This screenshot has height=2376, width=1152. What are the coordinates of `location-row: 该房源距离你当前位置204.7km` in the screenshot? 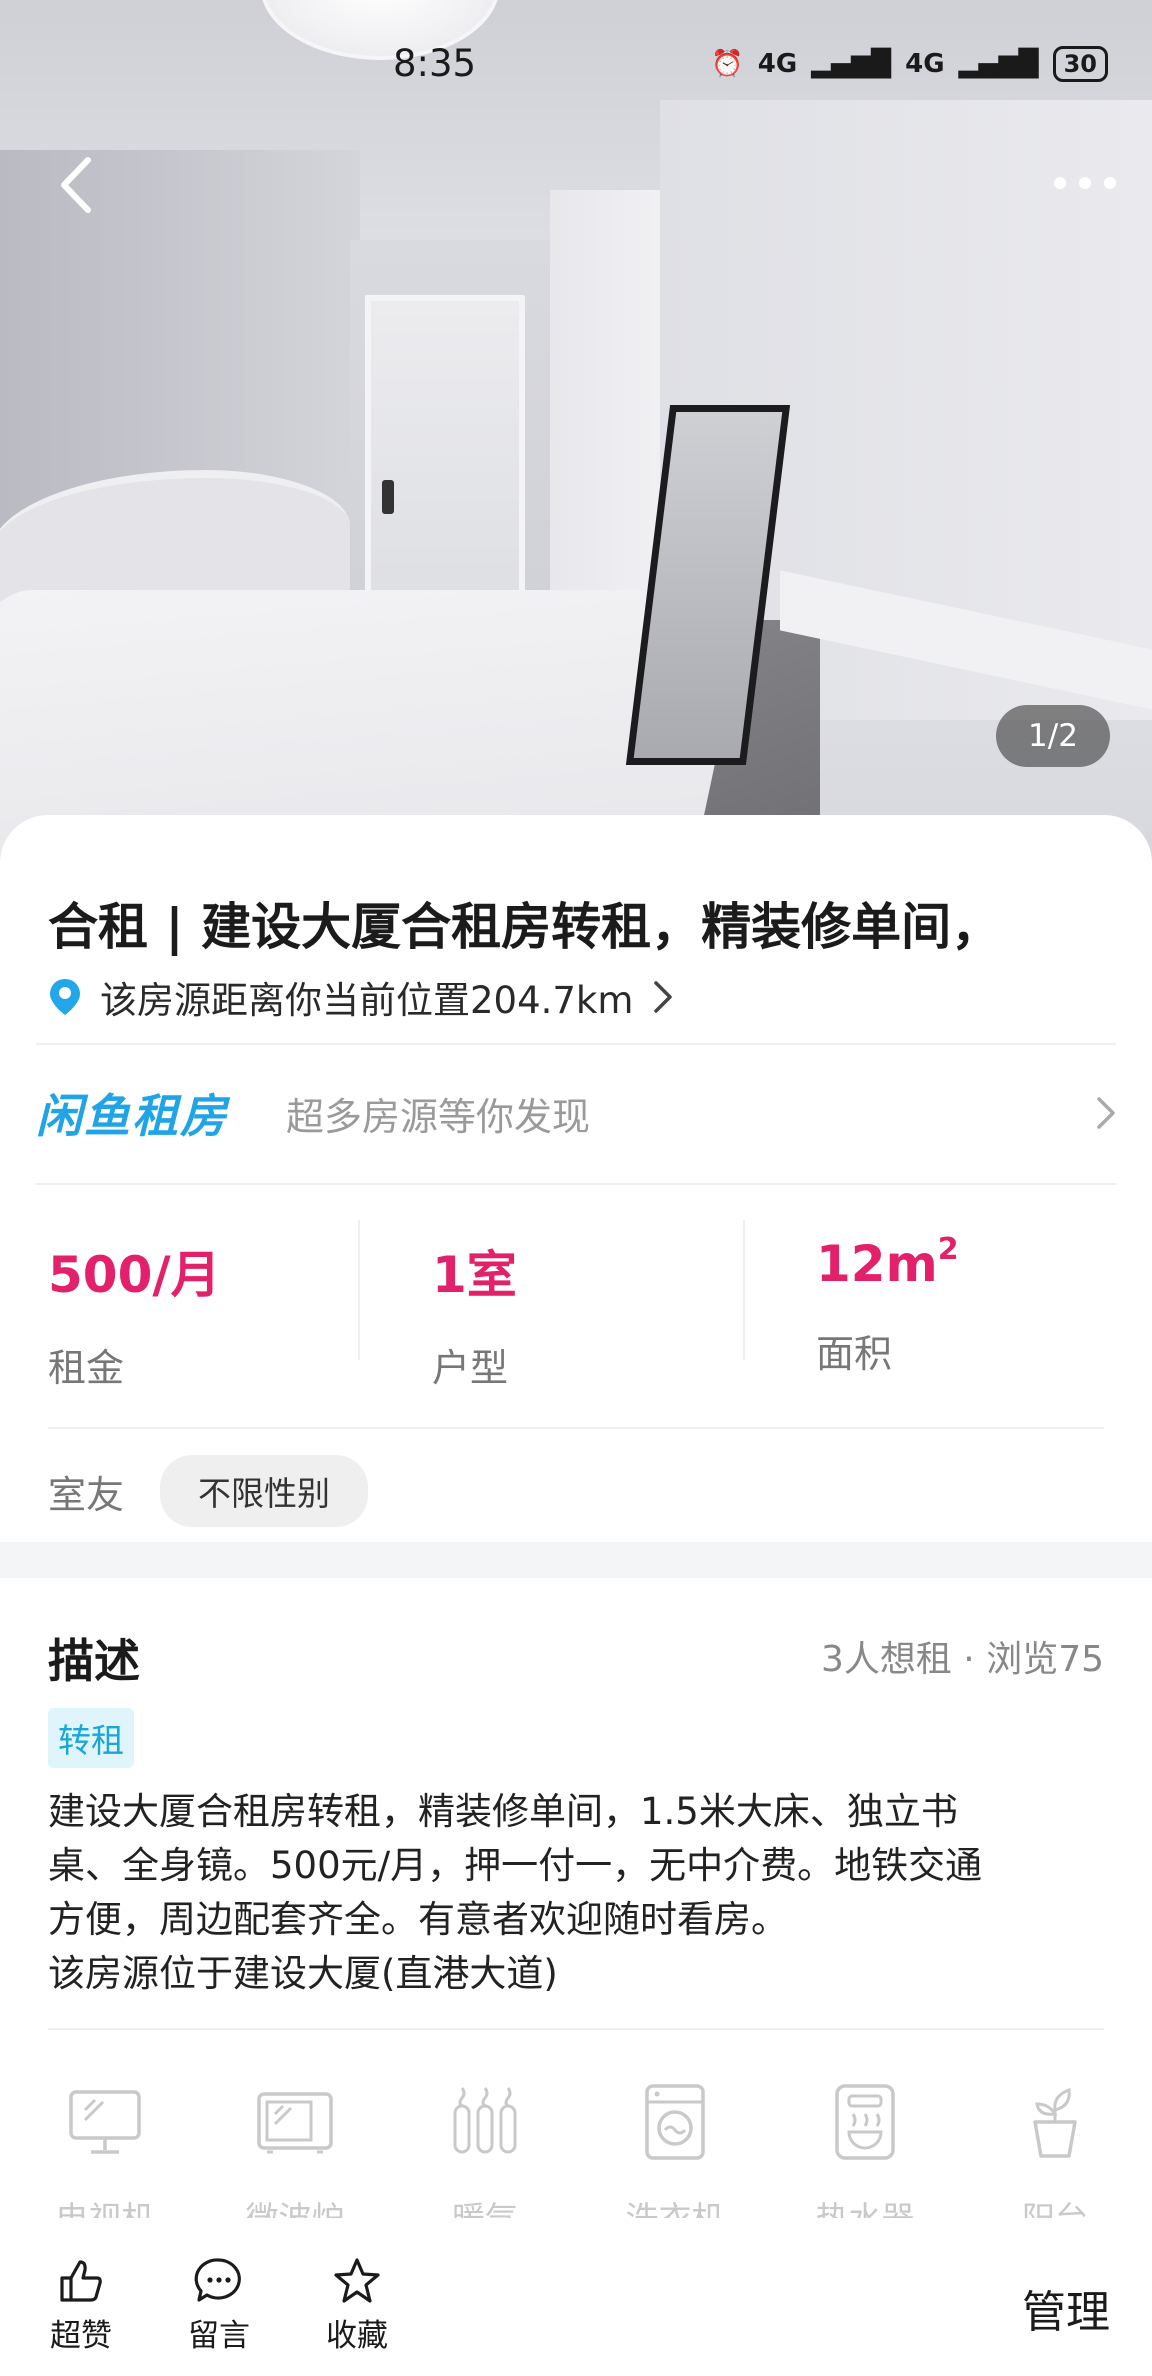 It's located at (361, 997).